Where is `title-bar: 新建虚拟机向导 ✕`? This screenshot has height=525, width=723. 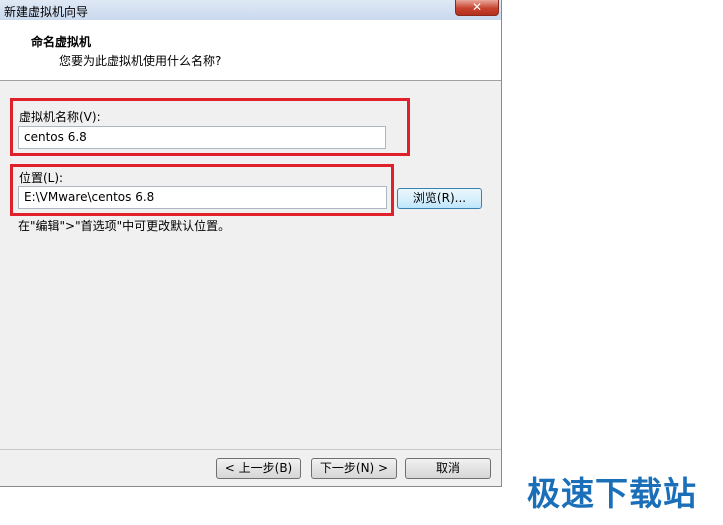 title-bar: 新建虚拟机向导 ✕ is located at coordinates (250, 10).